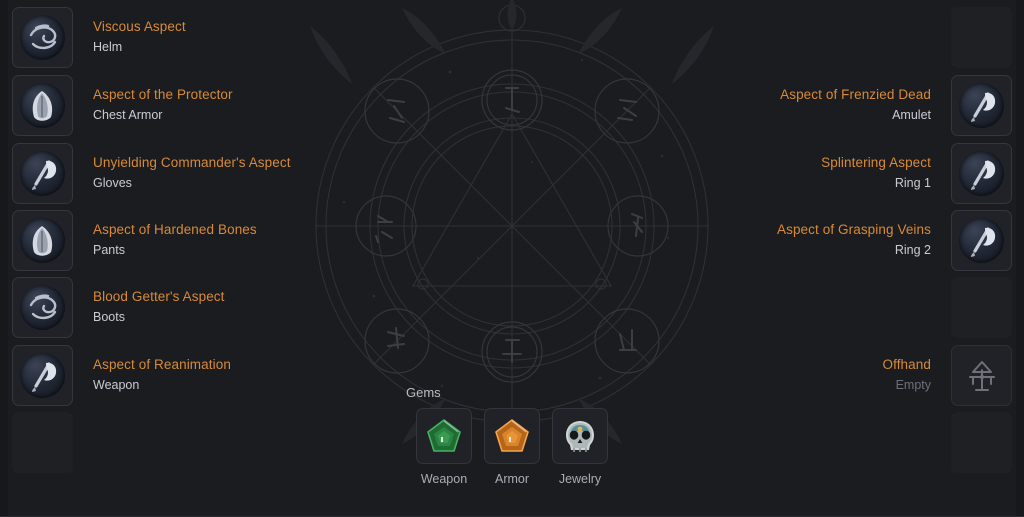 Image resolution: width=1024 pixels, height=517 pixels. What do you see at coordinates (129, 37) in the screenshot?
I see `equipment-labels: Viscous Aspect Helm` at bounding box center [129, 37].